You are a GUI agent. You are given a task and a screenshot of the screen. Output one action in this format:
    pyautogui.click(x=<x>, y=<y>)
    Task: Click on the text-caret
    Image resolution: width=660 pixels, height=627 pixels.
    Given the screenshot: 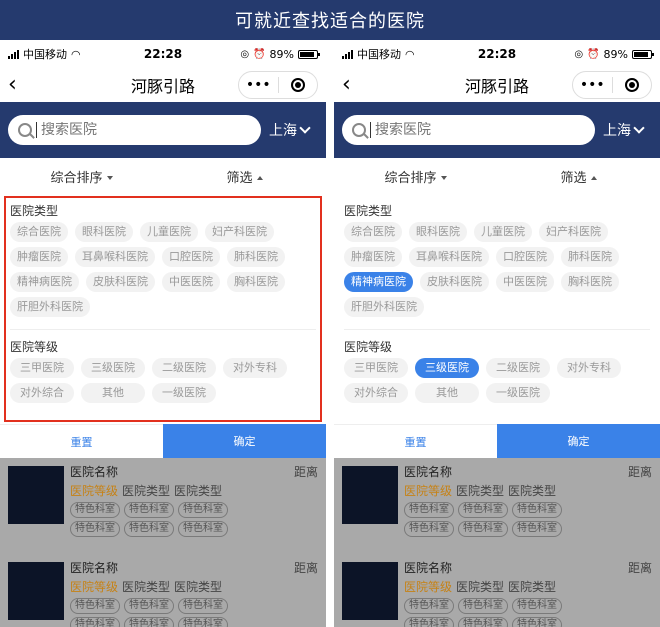 What is the action you would take?
    pyautogui.click(x=36, y=130)
    